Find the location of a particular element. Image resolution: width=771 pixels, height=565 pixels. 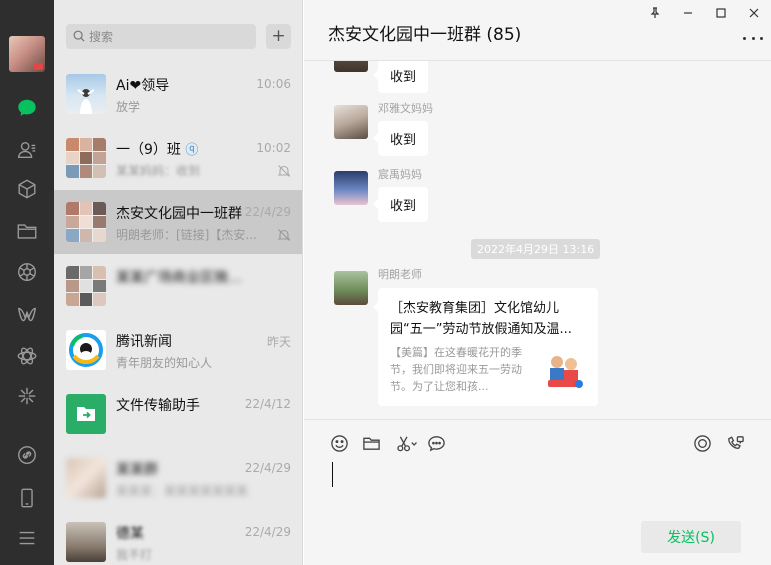

chat-time: 10:06 is located at coordinates (273, 84).